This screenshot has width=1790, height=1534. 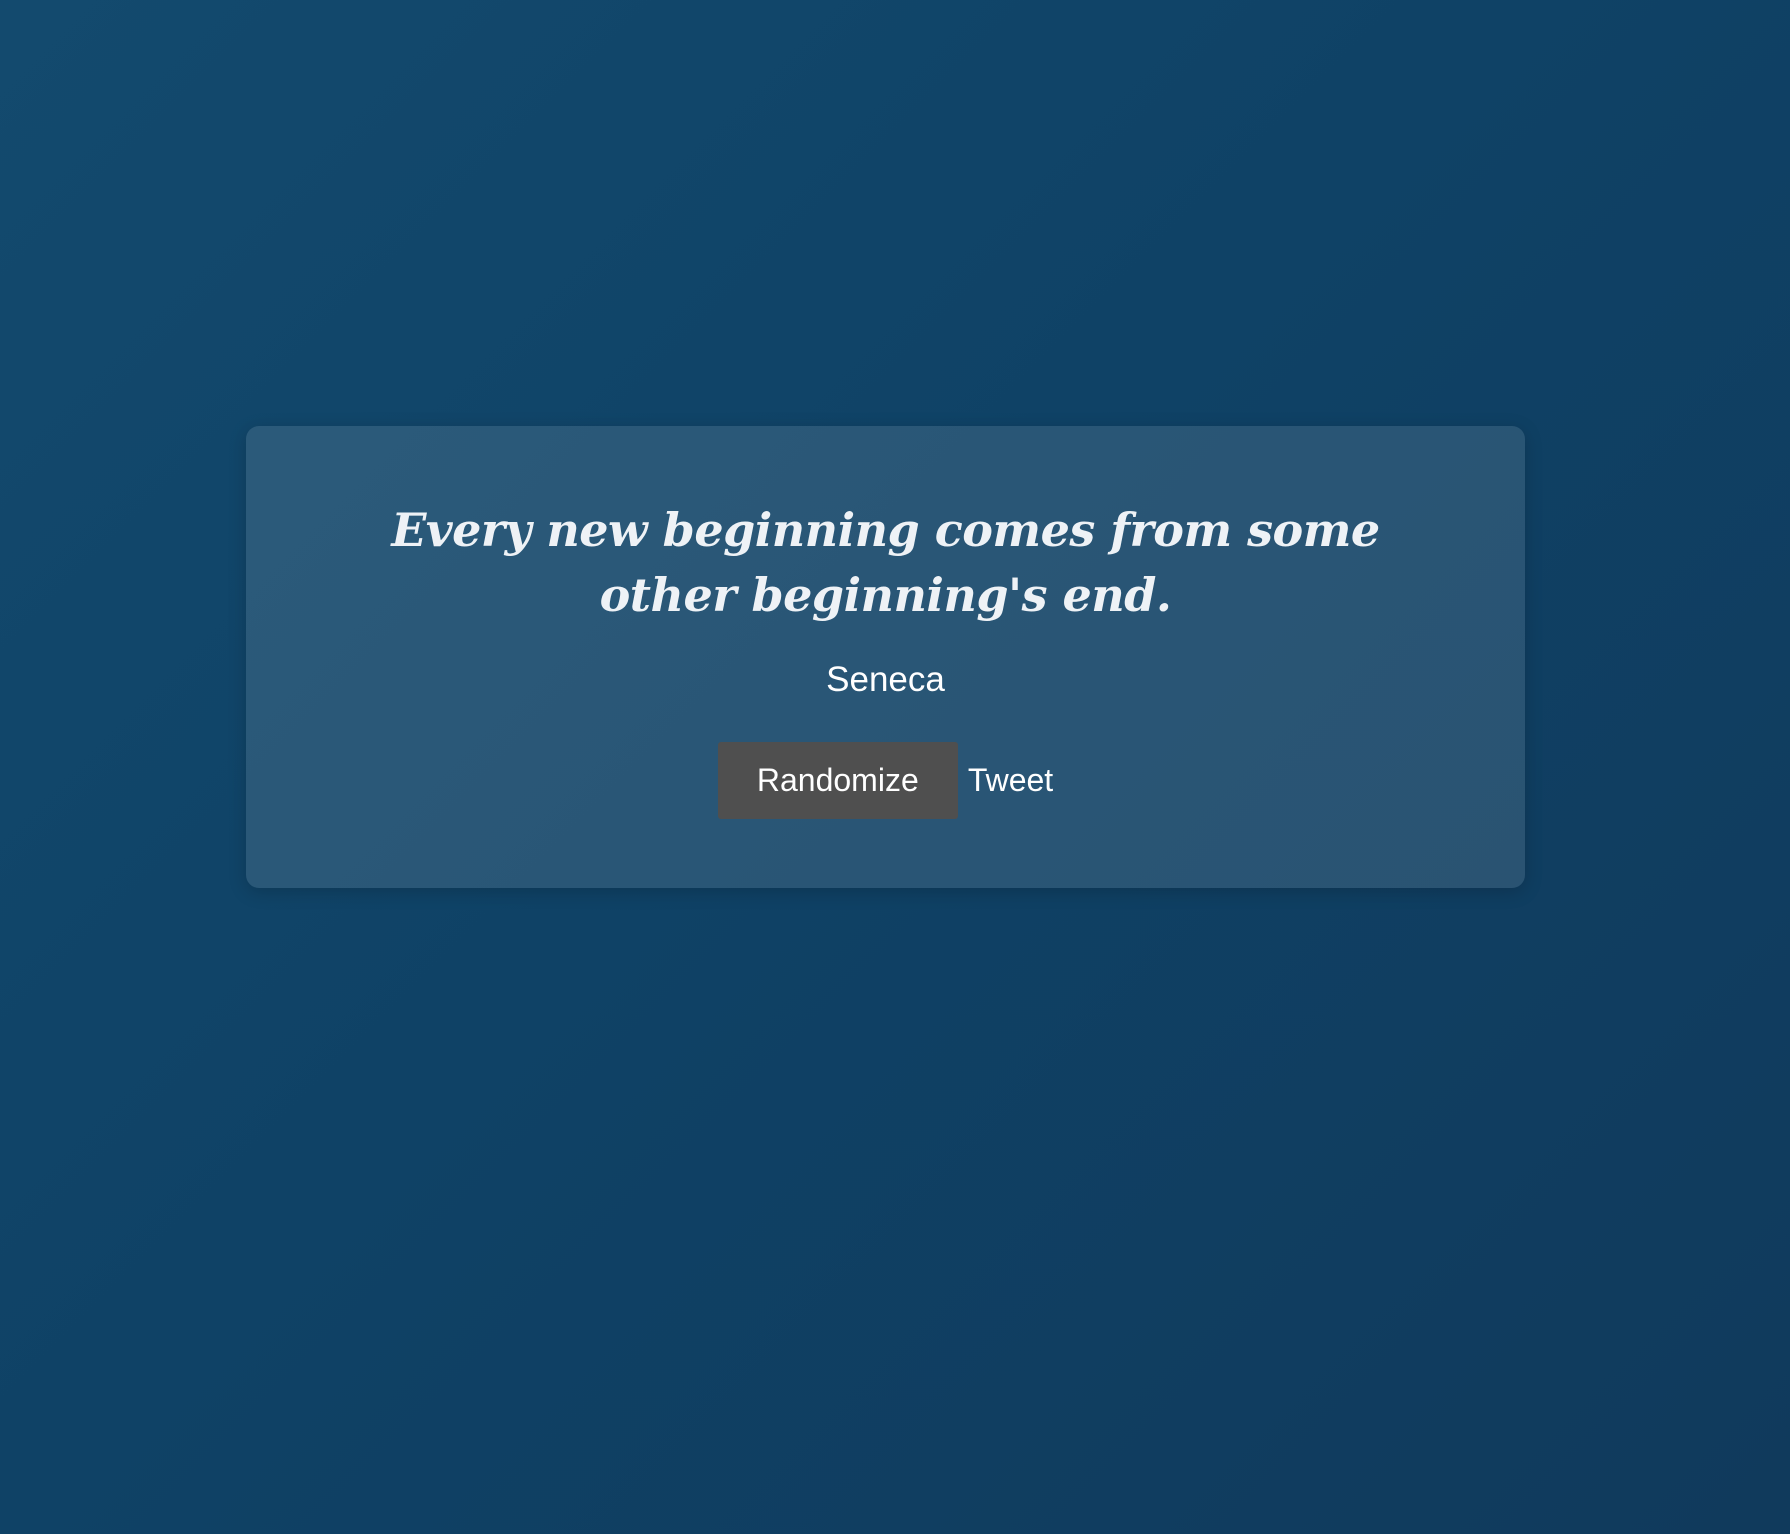 I want to click on tweet-link: Tweet, so click(x=1010, y=780).